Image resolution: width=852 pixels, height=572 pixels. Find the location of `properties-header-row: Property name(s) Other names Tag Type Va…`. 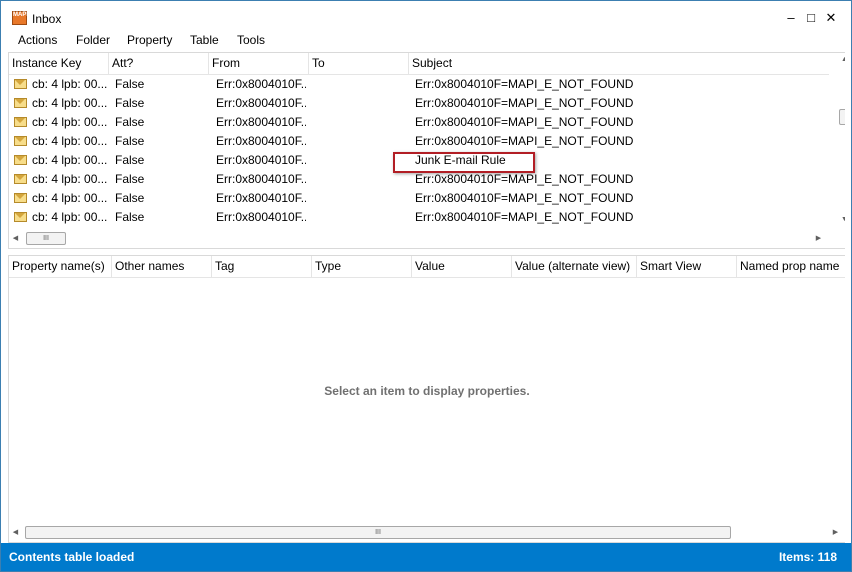

properties-header-row: Property name(s) Other names Tag Type Va… is located at coordinates (427, 267).